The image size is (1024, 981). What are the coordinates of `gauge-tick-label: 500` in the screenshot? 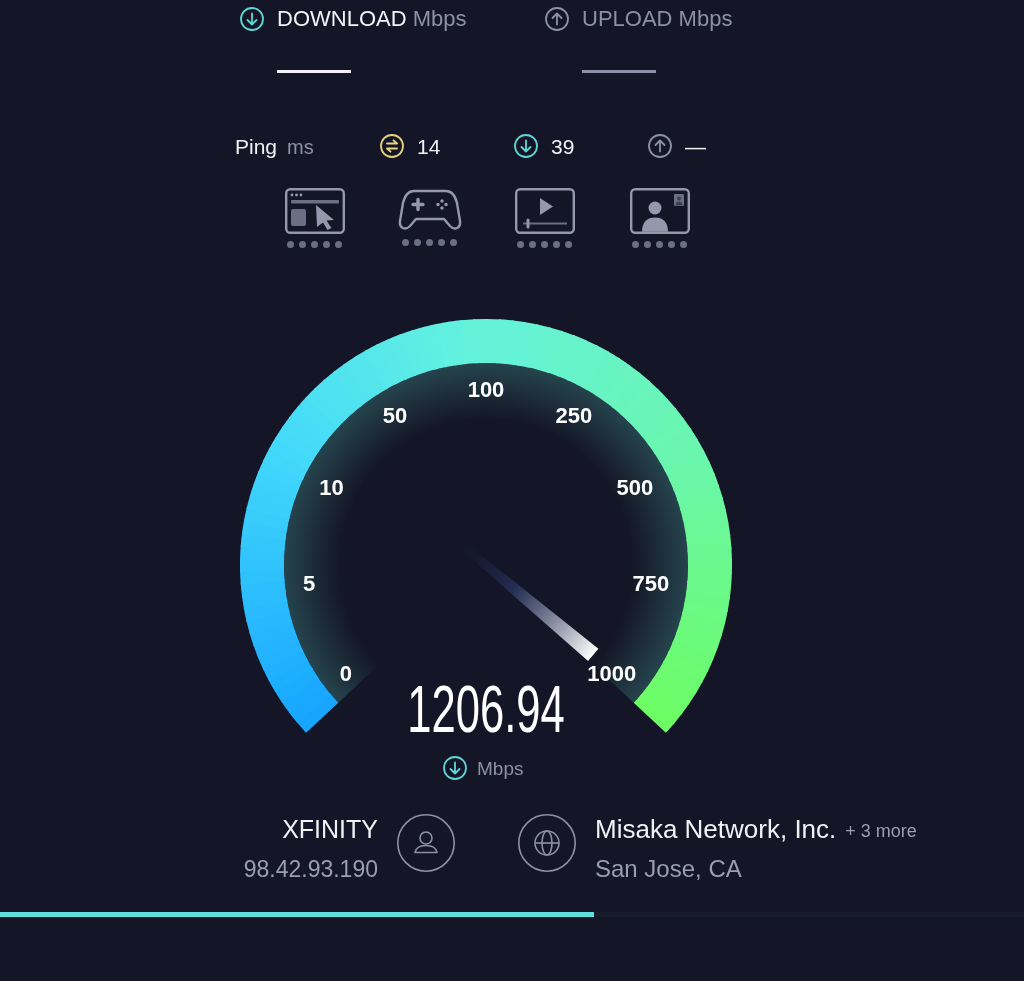 It's located at (635, 488).